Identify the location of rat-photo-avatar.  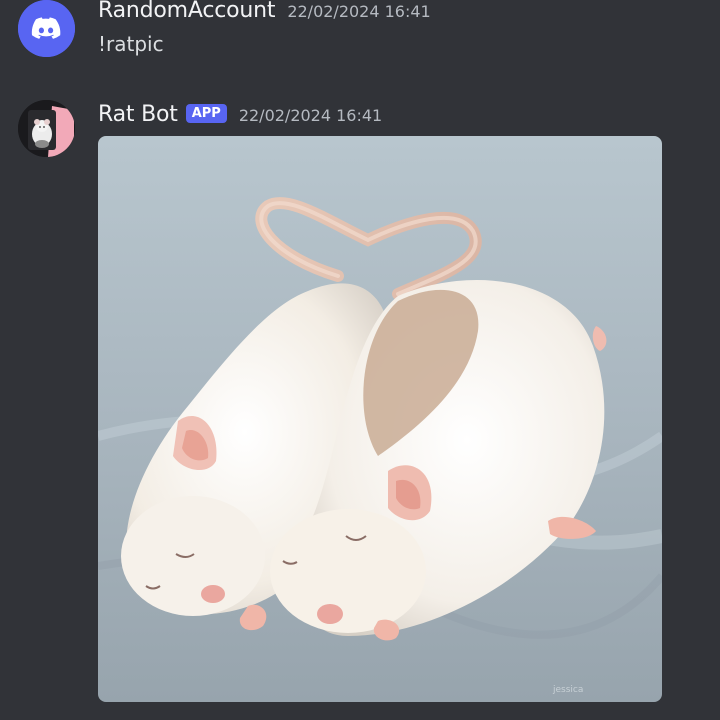
(46, 128).